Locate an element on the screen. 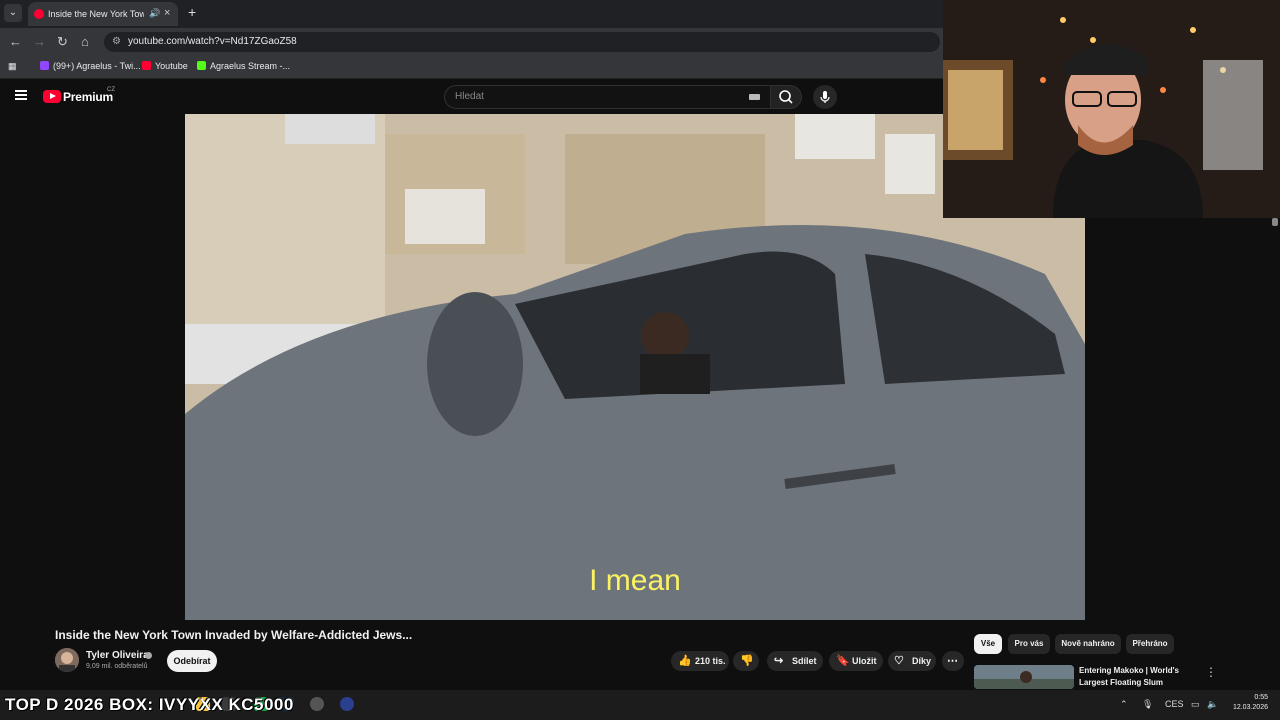 The height and width of the screenshot is (720, 1280). chip-all: Vše is located at coordinates (988, 644).